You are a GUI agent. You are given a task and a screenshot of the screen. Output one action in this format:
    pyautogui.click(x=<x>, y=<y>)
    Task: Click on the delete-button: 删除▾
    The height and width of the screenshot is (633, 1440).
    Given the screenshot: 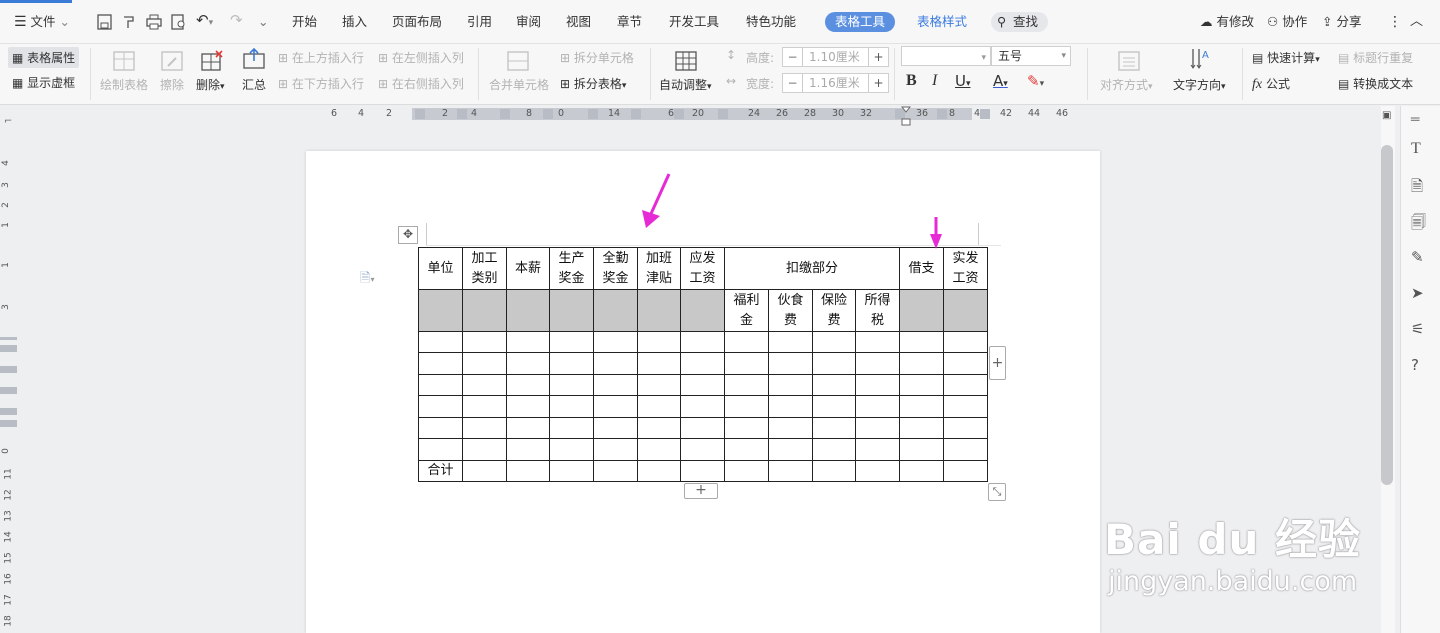 What is the action you would take?
    pyautogui.click(x=210, y=84)
    